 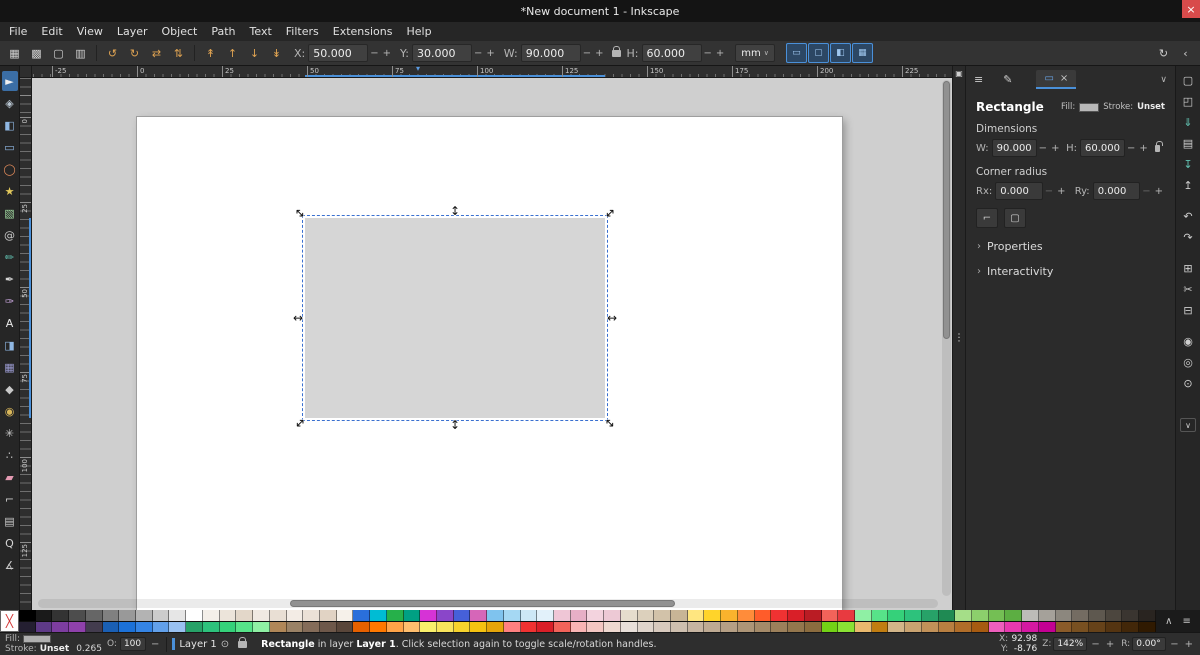 I want to click on rotation-input: 0.00°, so click(x=1149, y=644).